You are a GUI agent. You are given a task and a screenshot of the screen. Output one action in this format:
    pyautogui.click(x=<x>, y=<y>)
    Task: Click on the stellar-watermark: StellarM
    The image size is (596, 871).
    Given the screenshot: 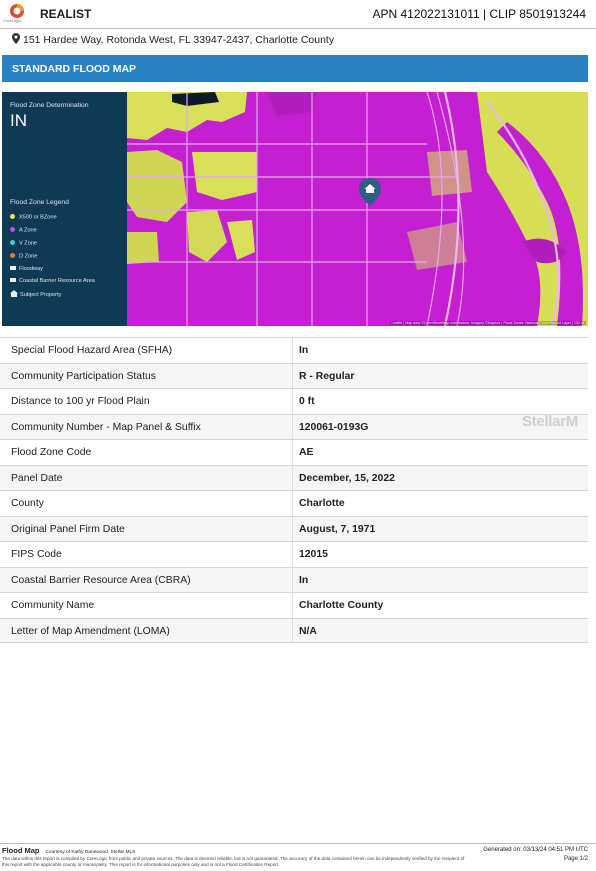 What is the action you would take?
    pyautogui.click(x=550, y=421)
    